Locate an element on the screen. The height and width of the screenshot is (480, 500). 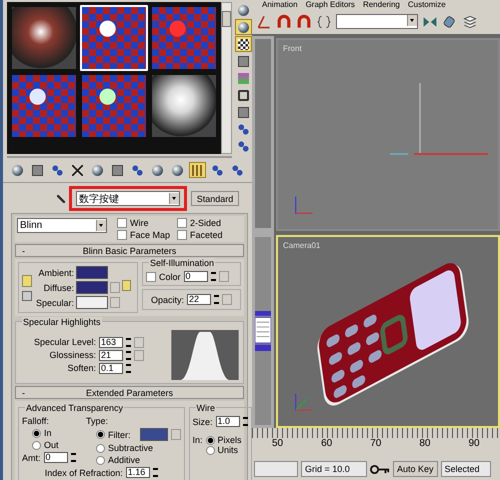
grid-status: Grid = 10.0 is located at coordinates (334, 469).